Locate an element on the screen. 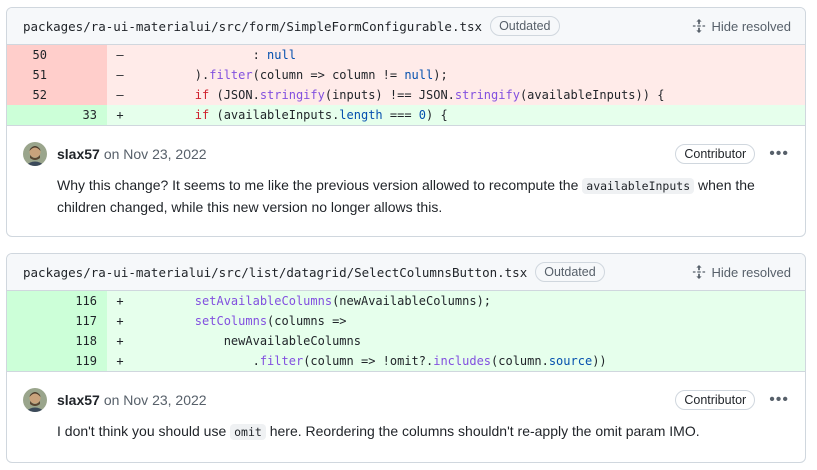 Image resolution: width=817 pixels, height=470 pixels. diff-line: 117 + setColumns(columns => is located at coordinates (406, 321).